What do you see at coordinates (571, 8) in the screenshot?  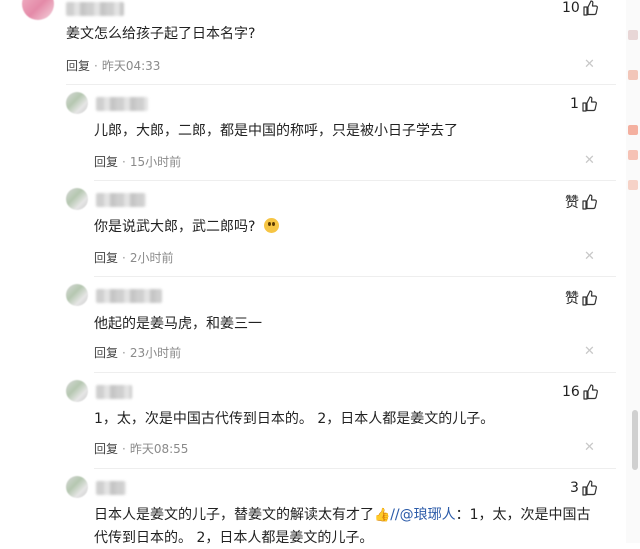 I see `like-count: 10` at bounding box center [571, 8].